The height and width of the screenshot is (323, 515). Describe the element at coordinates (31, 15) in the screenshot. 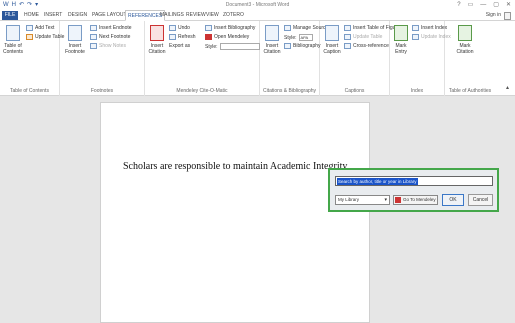

I see `tab-home: HOME` at that location.